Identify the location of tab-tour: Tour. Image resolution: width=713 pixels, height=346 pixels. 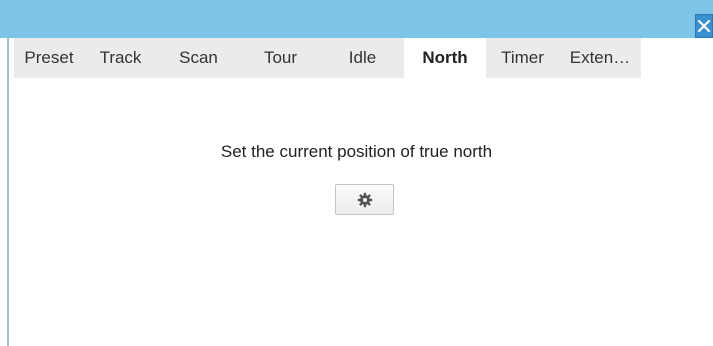
(280, 58).